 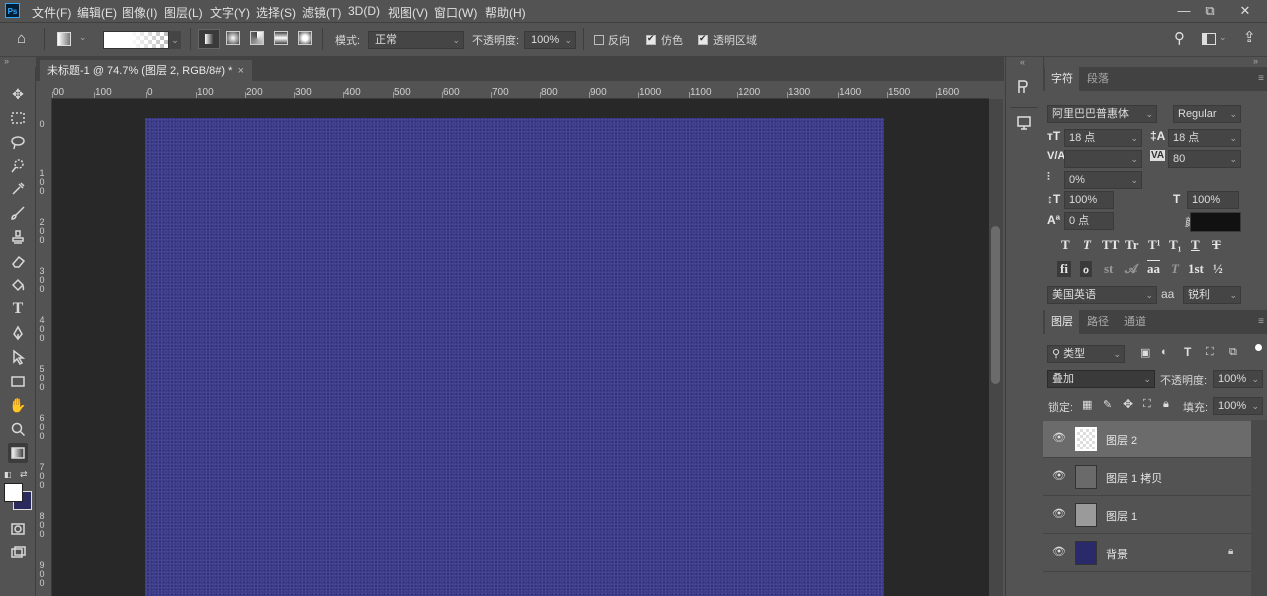 What do you see at coordinates (1204, 138) in the screenshot?
I see `leading-field: 18 点 ⌄` at bounding box center [1204, 138].